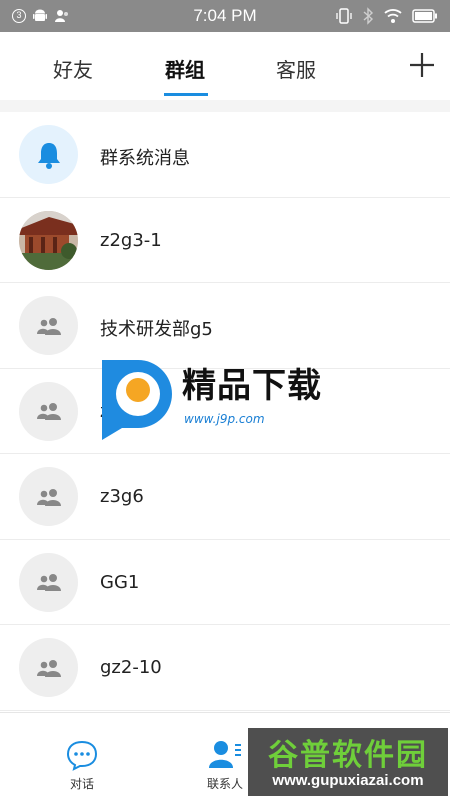 This screenshot has height=800, width=450. I want to click on top-tab-bar: 好友 群组 客服, so click(225, 66).